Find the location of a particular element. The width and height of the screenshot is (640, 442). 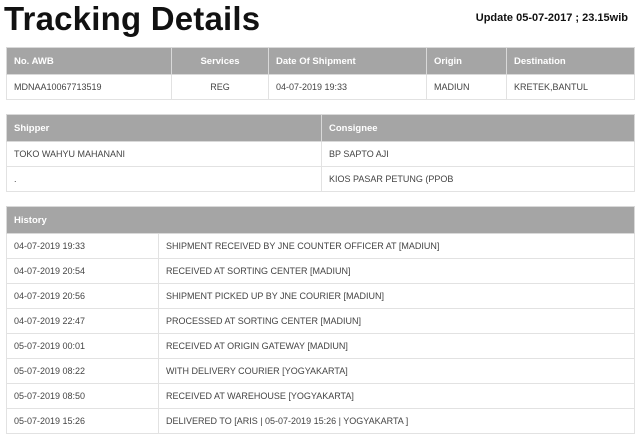

history-event: RECEIVED AT SORTING CENTER [MADIUN] is located at coordinates (396, 271).